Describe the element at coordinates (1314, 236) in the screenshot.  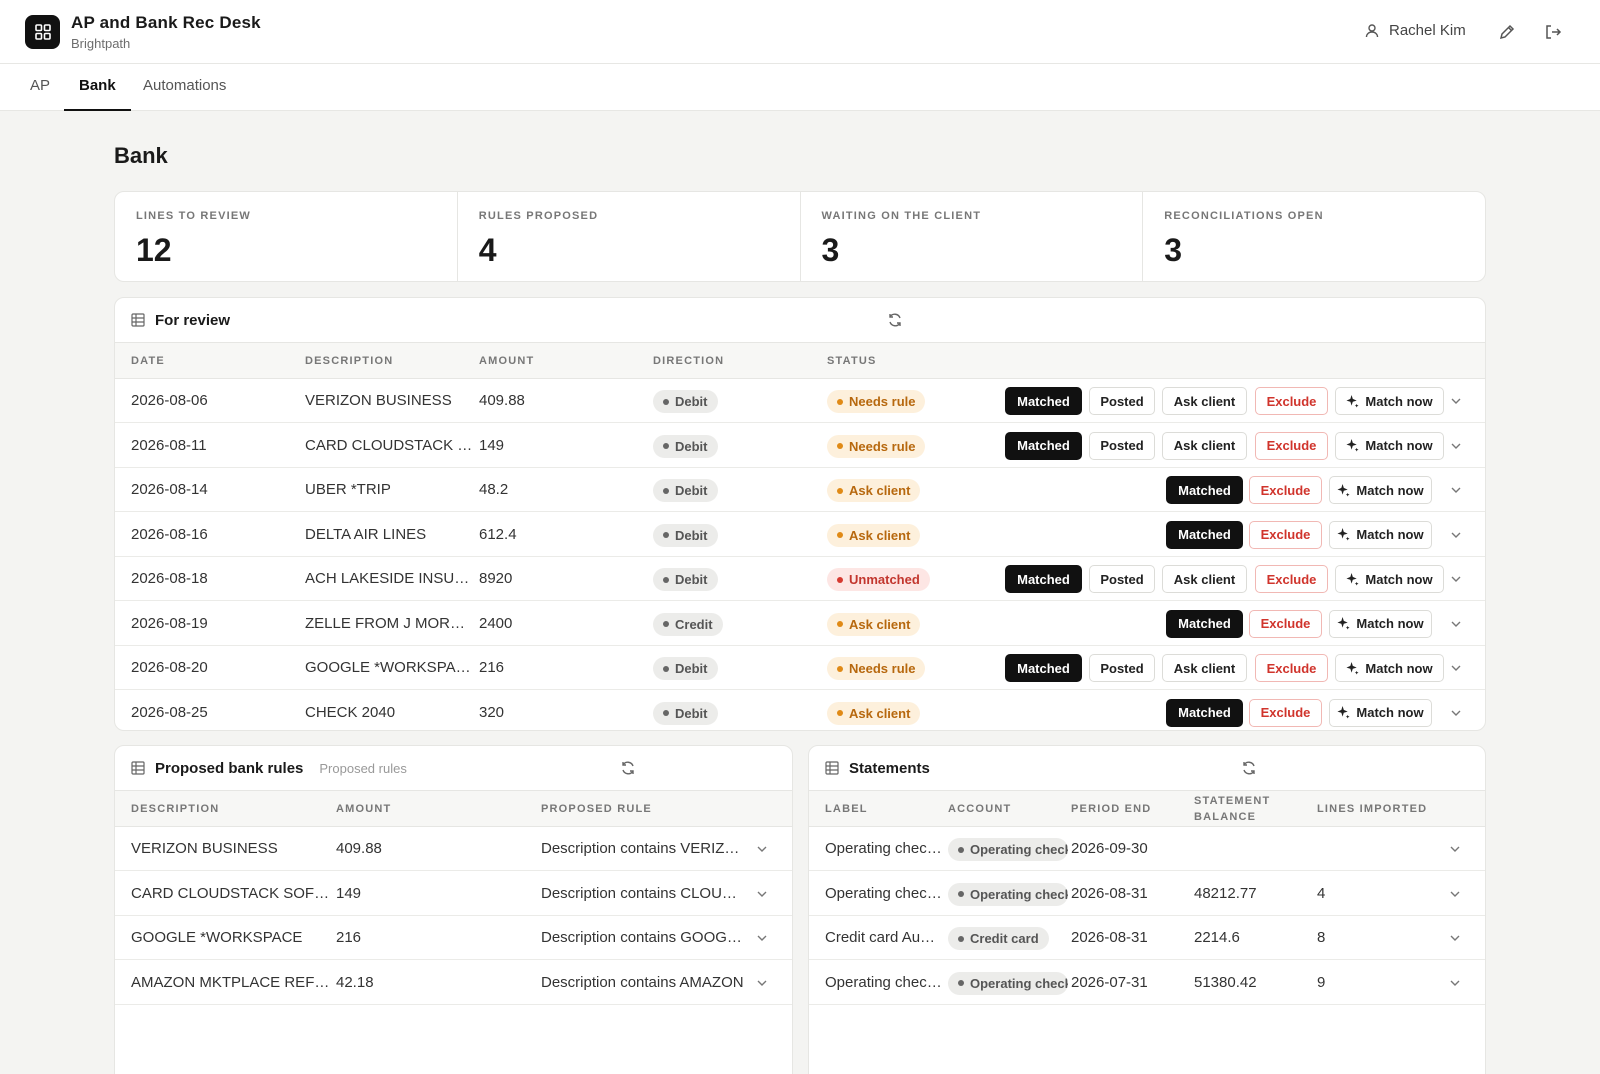
I see `stat-reconciliations-open: RECONCILIATIONS OPEN 3` at that location.